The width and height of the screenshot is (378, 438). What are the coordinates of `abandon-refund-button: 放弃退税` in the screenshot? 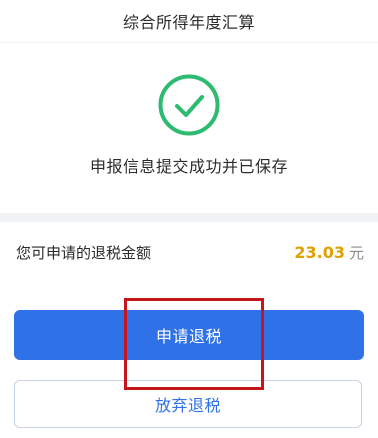 It's located at (188, 404).